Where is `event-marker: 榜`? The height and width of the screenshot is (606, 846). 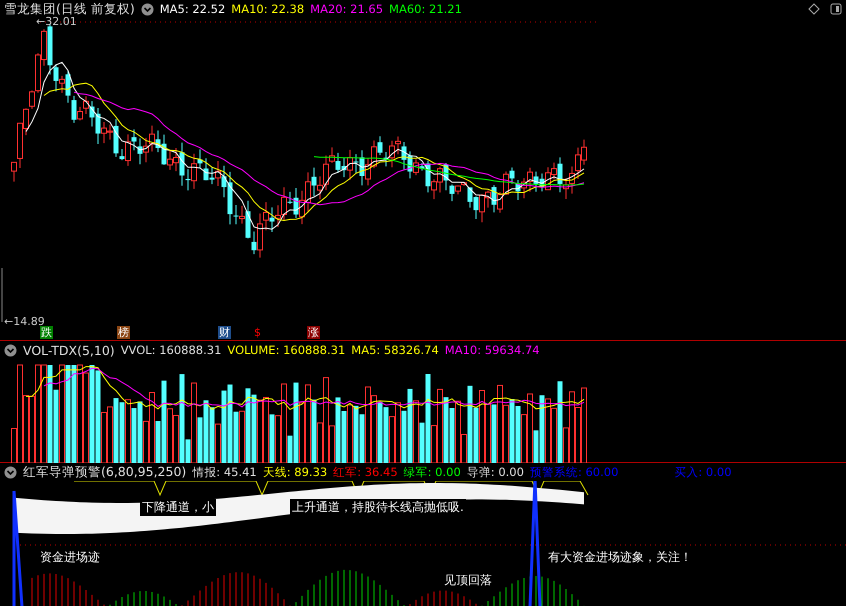
event-marker: 榜 is located at coordinates (123, 332).